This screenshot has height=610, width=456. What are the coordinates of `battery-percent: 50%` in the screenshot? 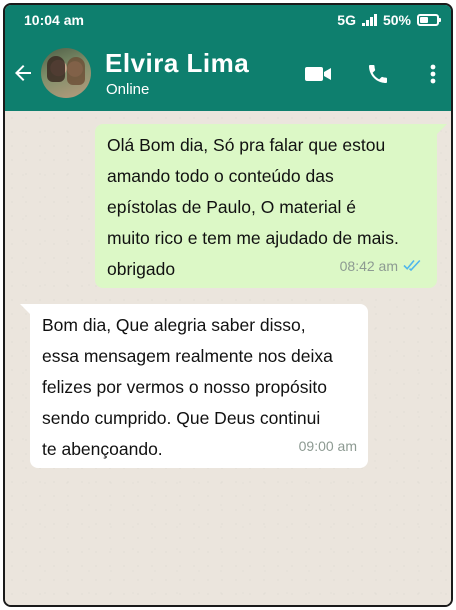 It's located at (396, 20).